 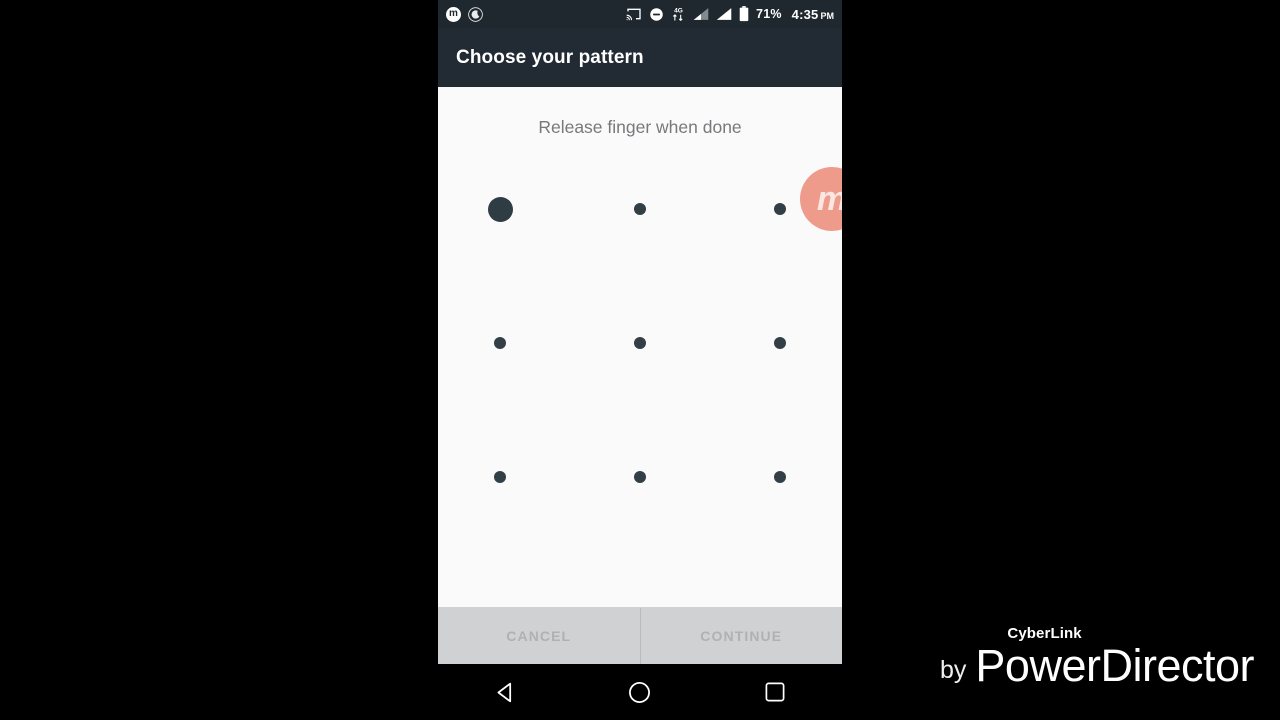 What do you see at coordinates (656, 14) in the screenshot?
I see `do-not-disturb-icon` at bounding box center [656, 14].